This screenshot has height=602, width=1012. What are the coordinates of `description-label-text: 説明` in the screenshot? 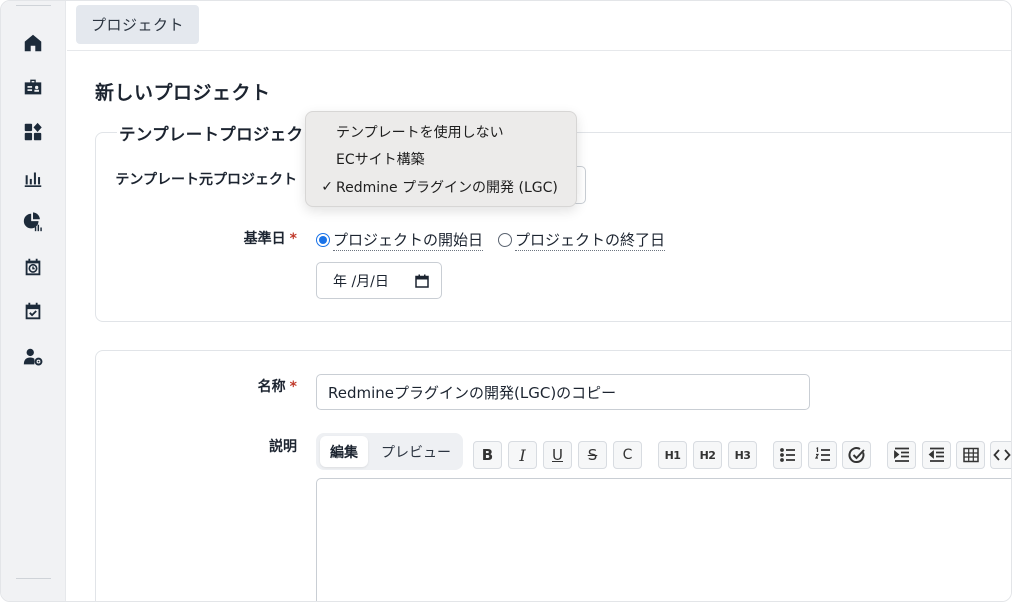 It's located at (283, 447).